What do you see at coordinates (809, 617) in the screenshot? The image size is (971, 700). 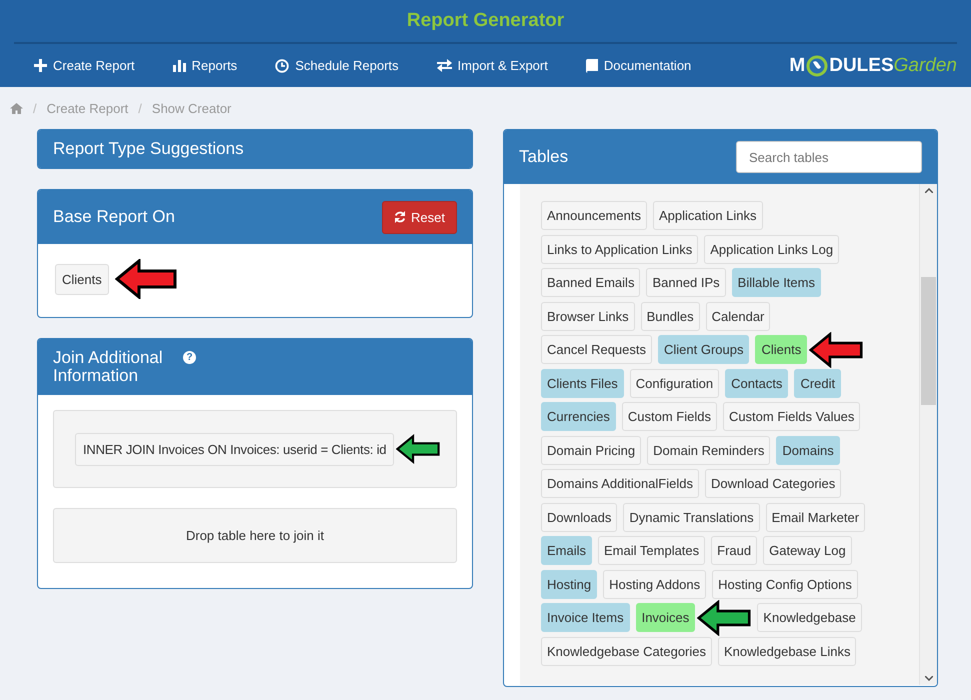 I see `table-tag: Knowledgebase` at bounding box center [809, 617].